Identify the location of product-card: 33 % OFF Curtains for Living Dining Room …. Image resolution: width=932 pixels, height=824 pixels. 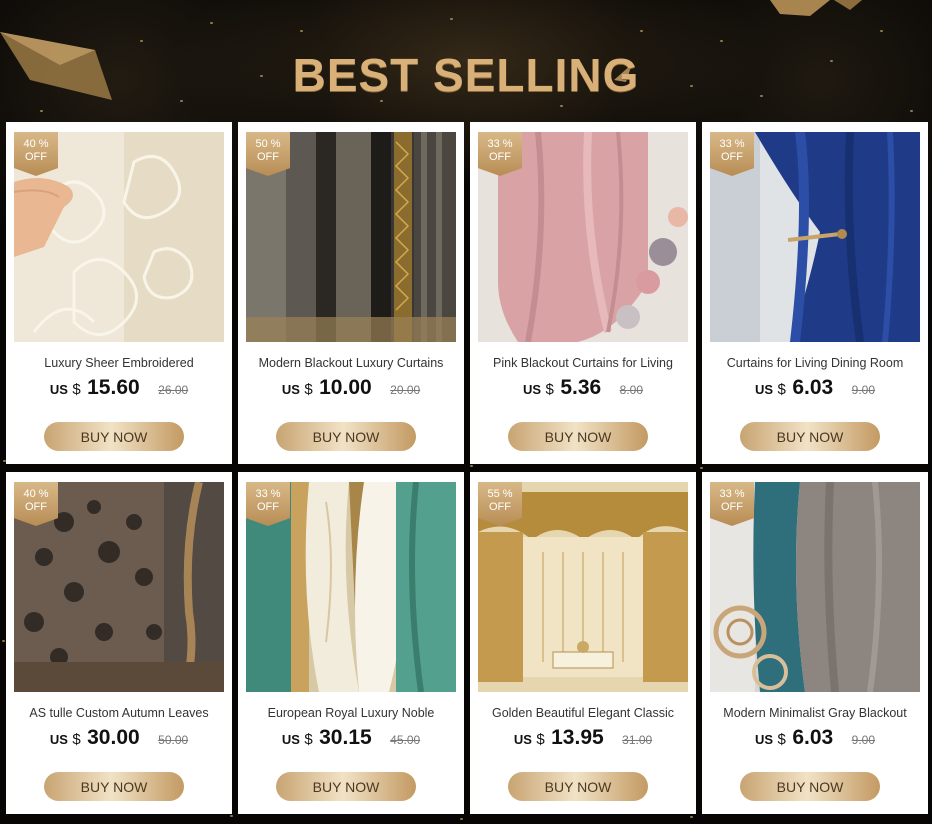
(815, 293).